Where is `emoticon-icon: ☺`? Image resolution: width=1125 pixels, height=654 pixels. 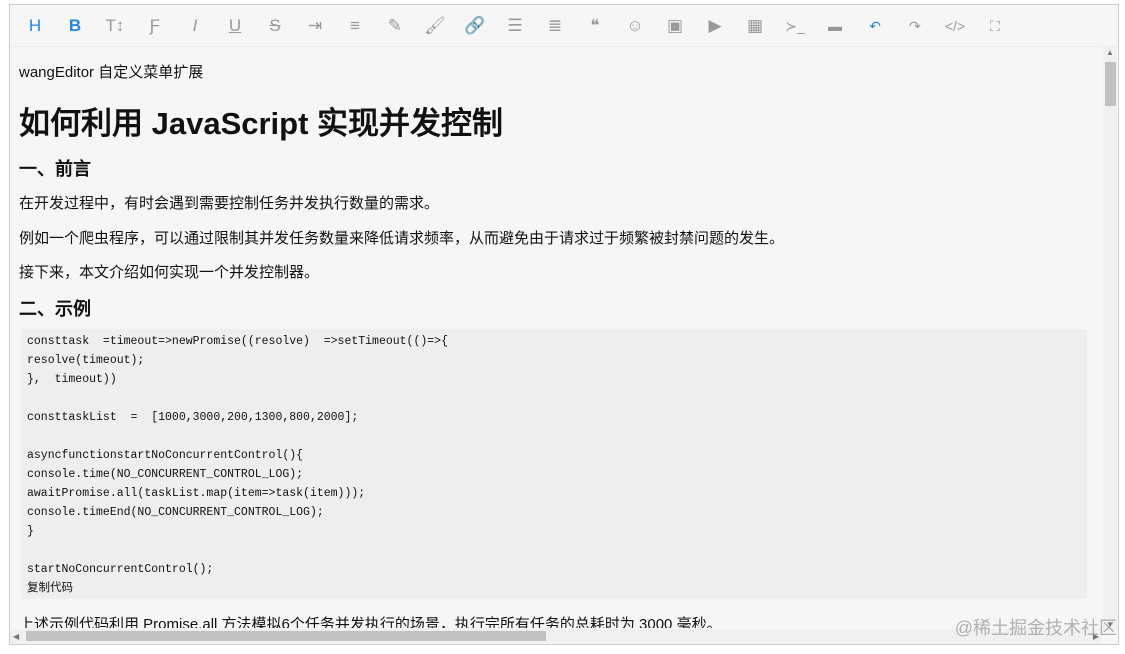 emoticon-icon: ☺ is located at coordinates (635, 26).